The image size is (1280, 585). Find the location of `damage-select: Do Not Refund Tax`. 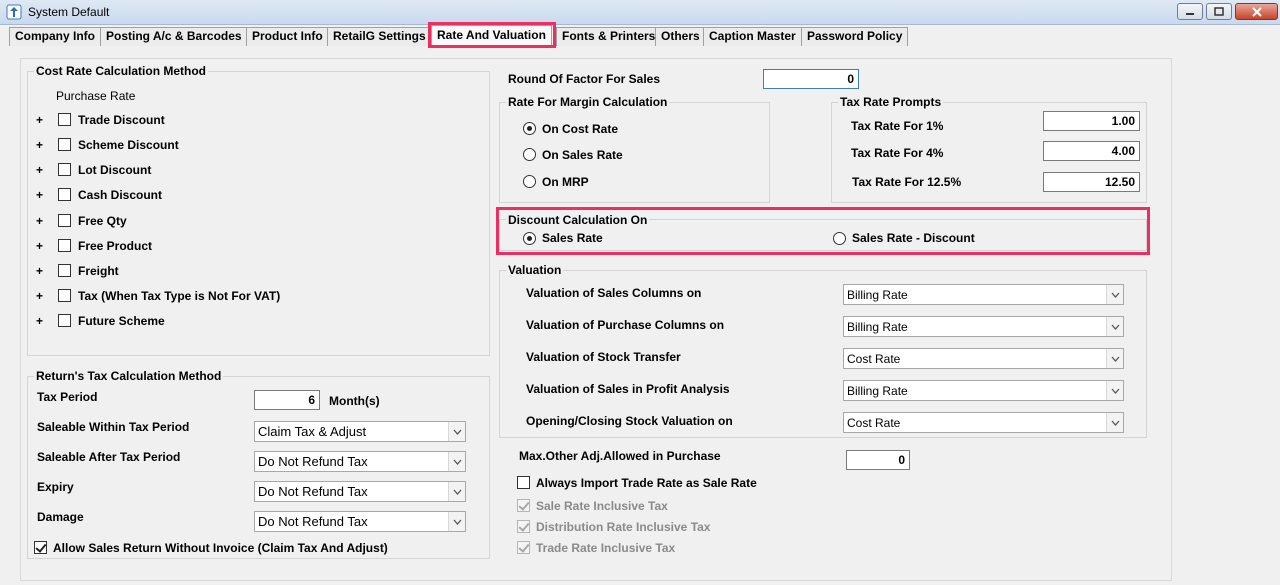

damage-select: Do Not Refund Tax is located at coordinates (360, 521).